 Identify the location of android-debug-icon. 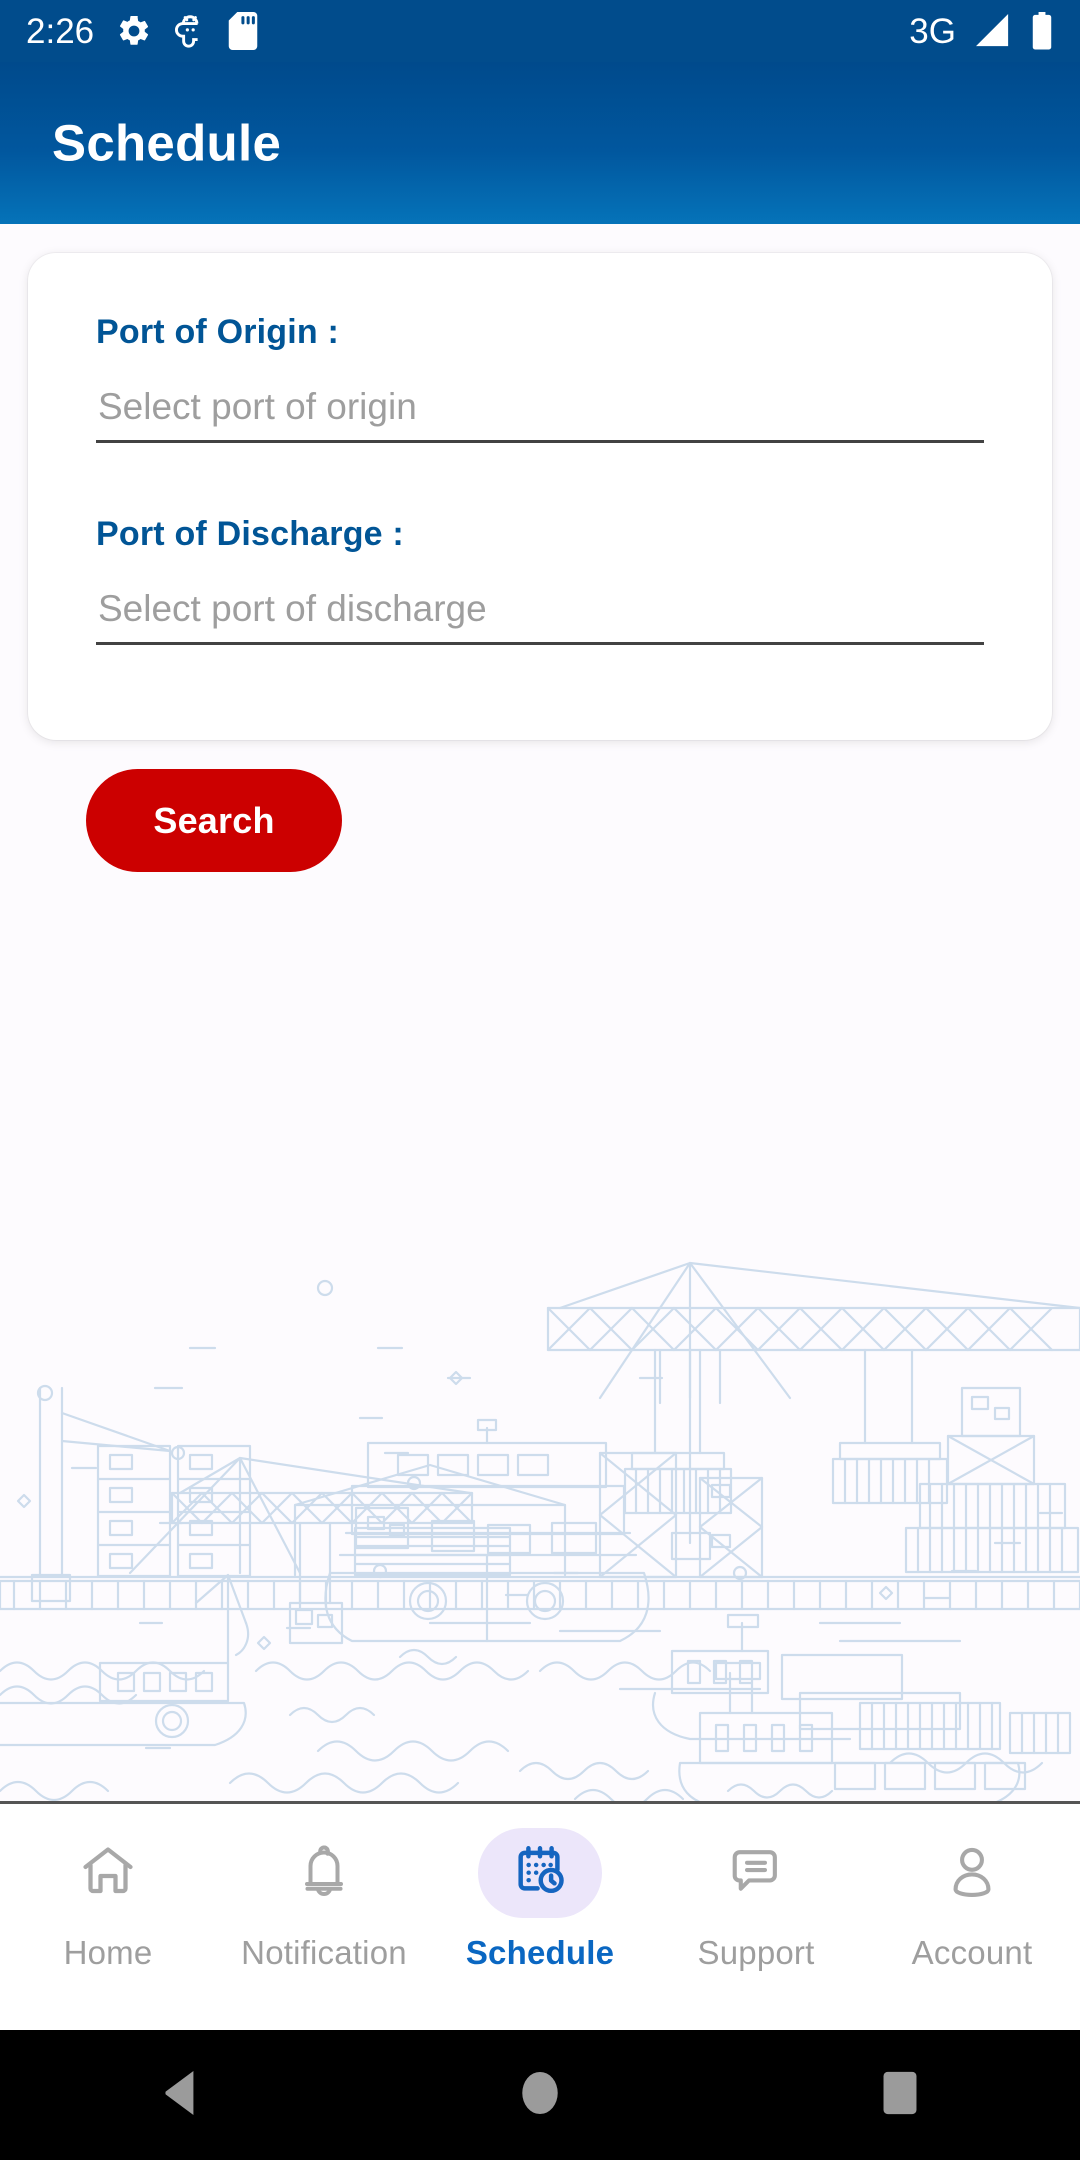
(190, 31).